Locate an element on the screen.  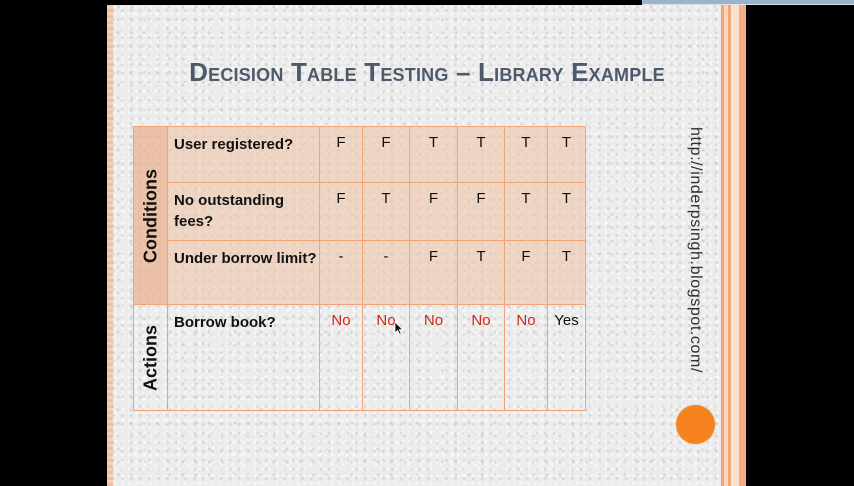
blog-url: http://inderpsingh.blogspot.com/ is located at coordinates (695, 250).